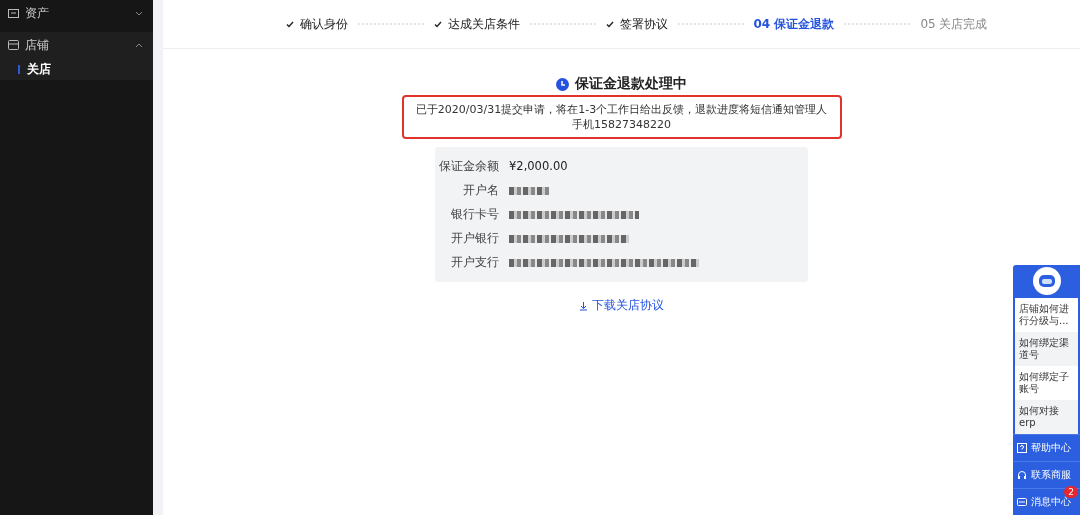 Image resolution: width=1080 pixels, height=515 pixels. I want to click on clock-icon, so click(562, 84).